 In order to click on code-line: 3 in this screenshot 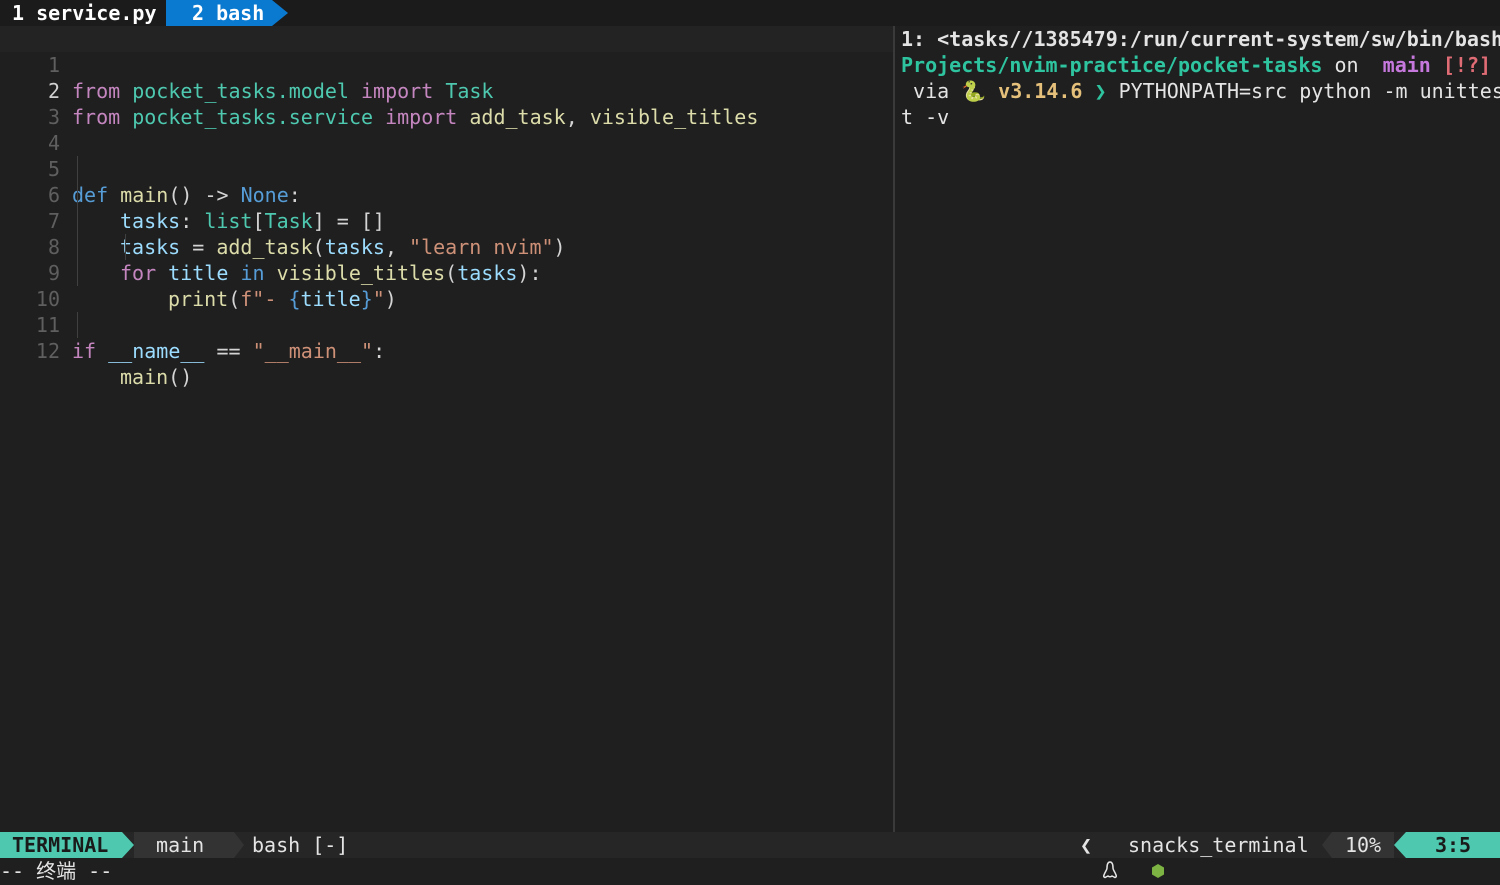, I will do `click(446, 103)`.